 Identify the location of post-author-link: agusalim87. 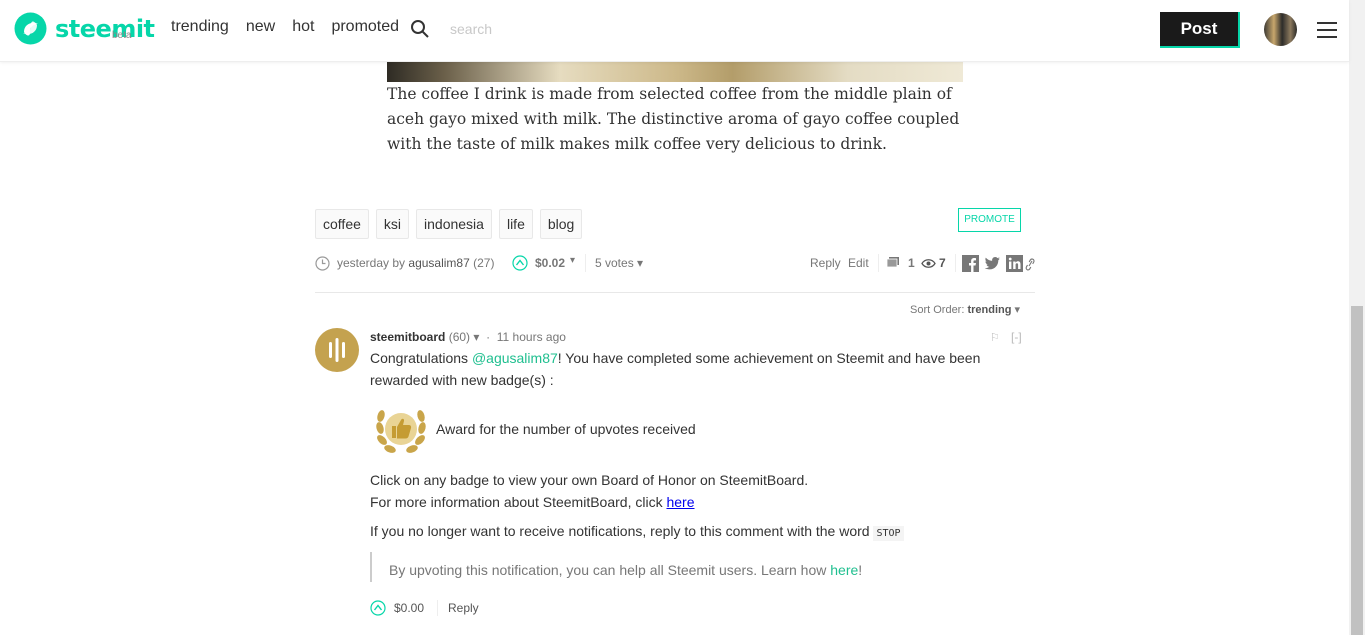
(438, 263).